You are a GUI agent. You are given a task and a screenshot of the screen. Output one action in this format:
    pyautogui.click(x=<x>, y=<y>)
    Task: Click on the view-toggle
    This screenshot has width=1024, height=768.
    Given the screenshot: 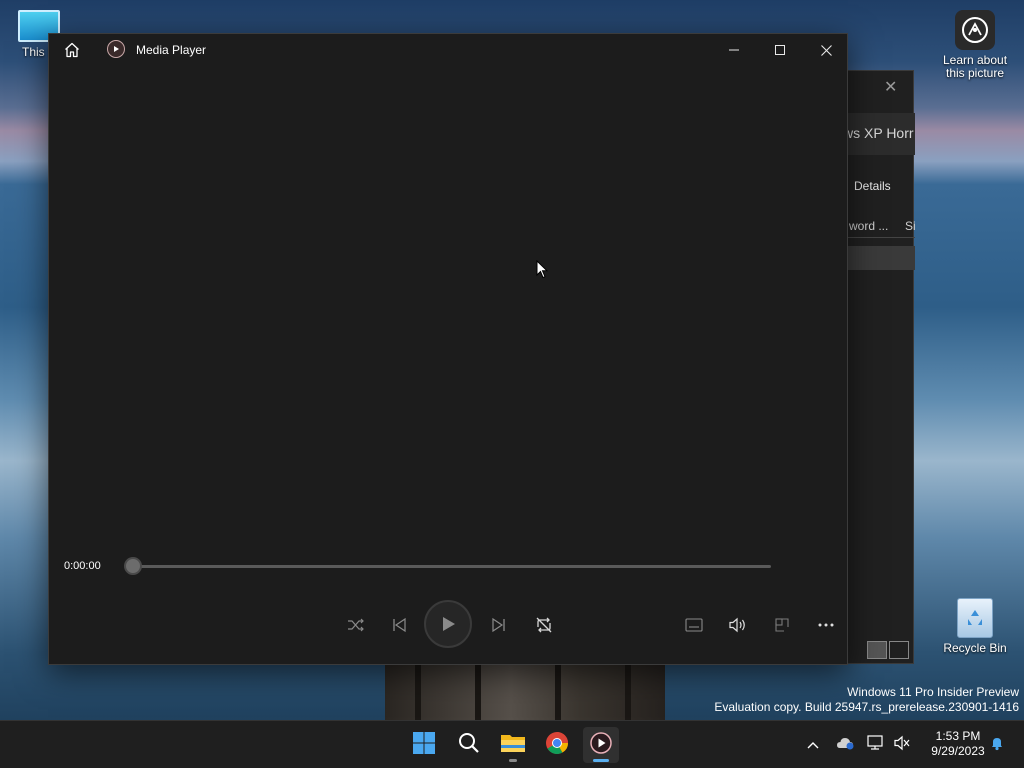 What is the action you would take?
    pyautogui.click(x=888, y=650)
    